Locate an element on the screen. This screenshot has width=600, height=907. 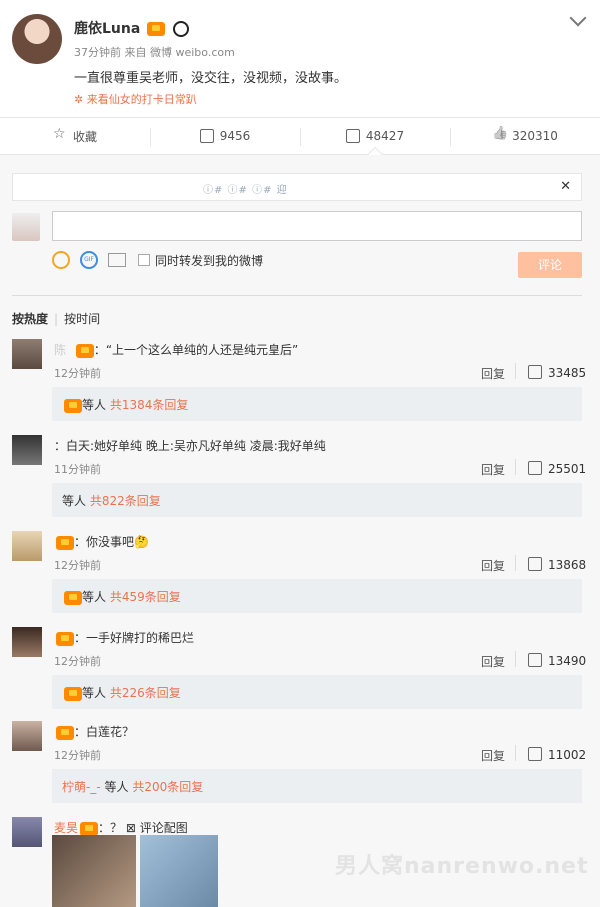
comment-like-button: 11002 is located at coordinates (557, 754).